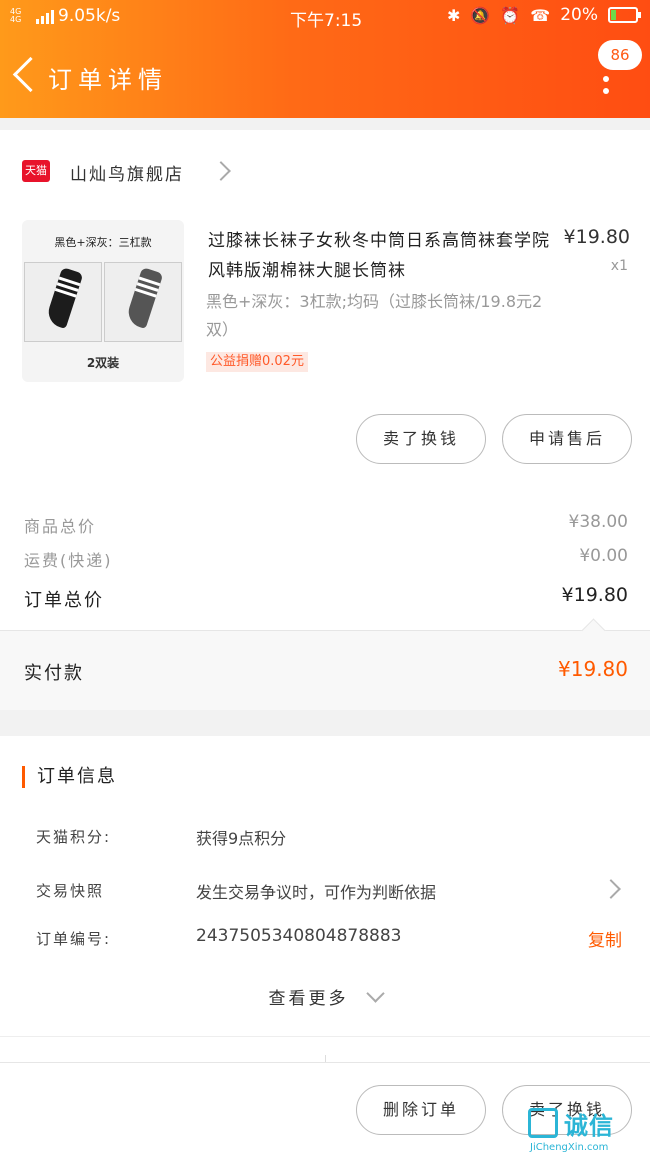 Image resolution: width=650 pixels, height=1155 pixels. What do you see at coordinates (603, 556) in the screenshot?
I see `shipping-value: ¥0.00` at bounding box center [603, 556].